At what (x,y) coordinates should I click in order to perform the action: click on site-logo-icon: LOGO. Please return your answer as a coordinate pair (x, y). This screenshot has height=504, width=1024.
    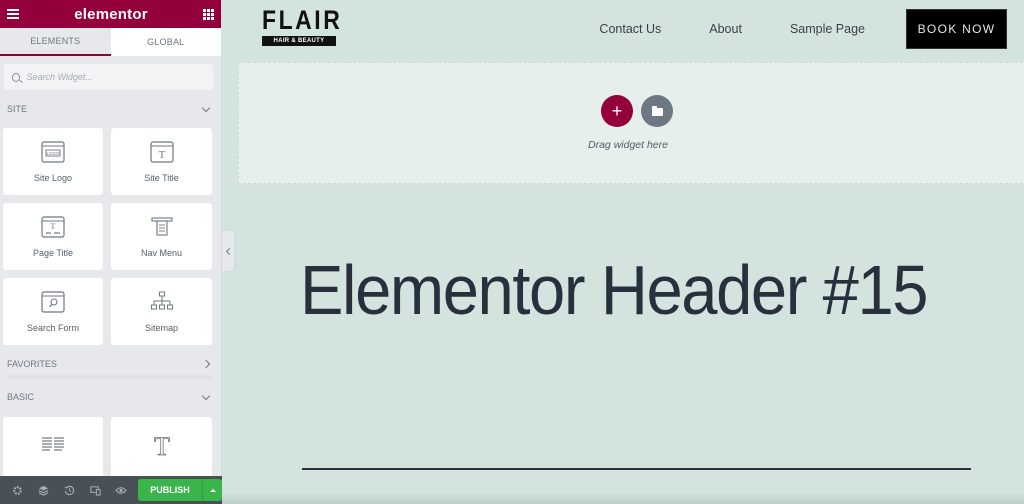
    Looking at the image, I should click on (53, 151).